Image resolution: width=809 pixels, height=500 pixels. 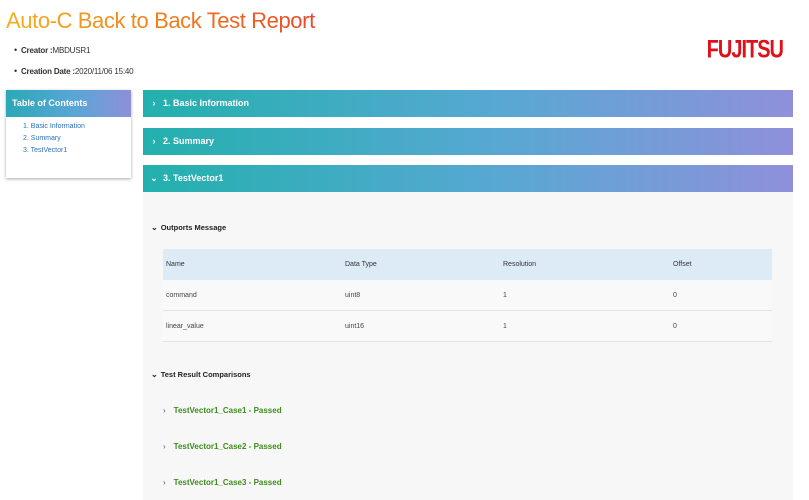 What do you see at coordinates (77, 139) in the screenshot?
I see `toc-link-summary: 2. Summary` at bounding box center [77, 139].